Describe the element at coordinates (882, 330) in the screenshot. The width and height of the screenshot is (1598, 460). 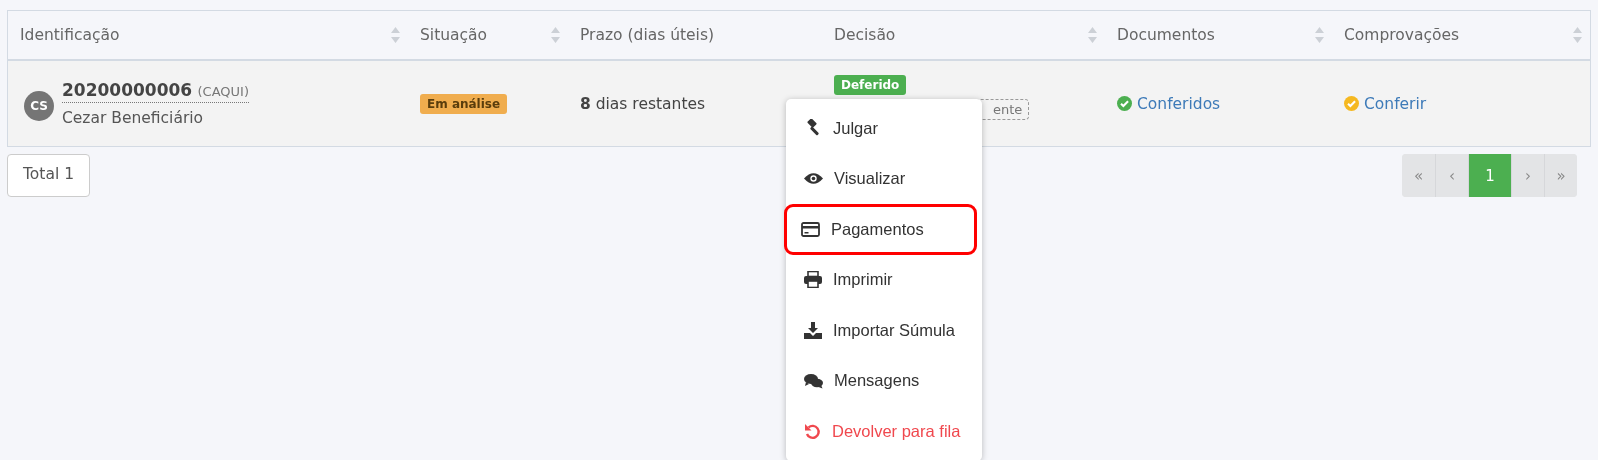
I see `menu-item: Importar Súmula` at that location.